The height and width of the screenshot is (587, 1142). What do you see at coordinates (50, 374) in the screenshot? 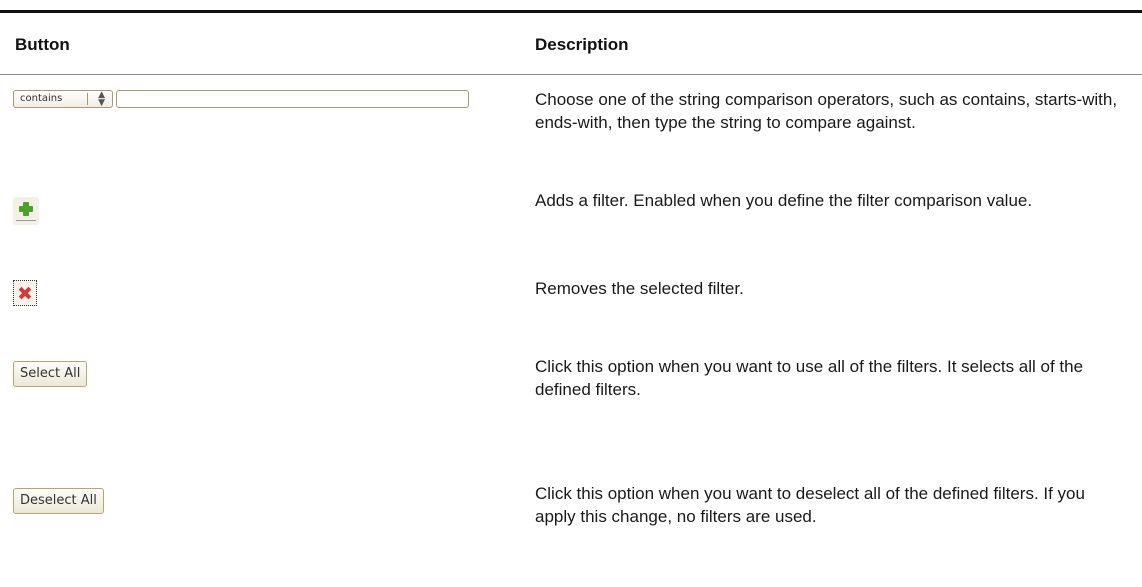
I see `select-all-button: Select All` at bounding box center [50, 374].